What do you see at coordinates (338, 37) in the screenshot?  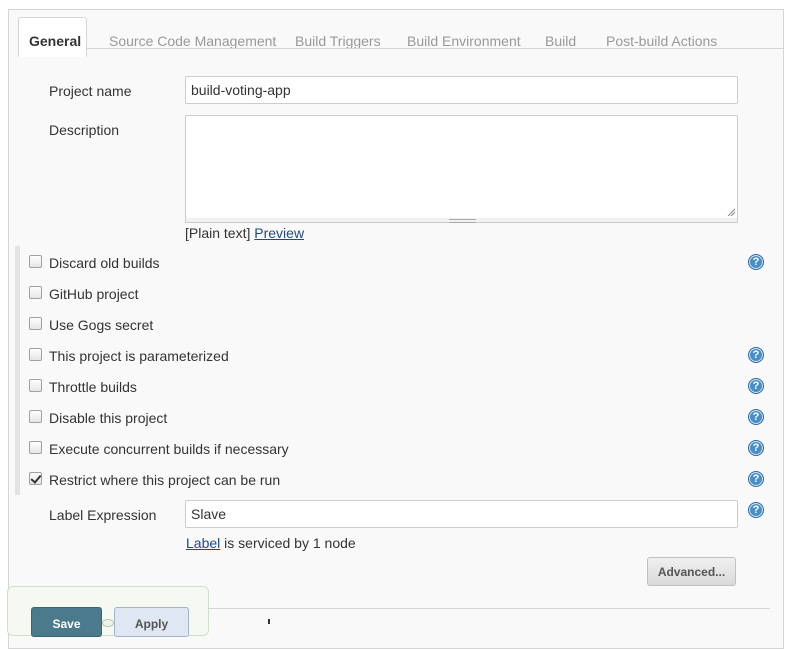 I see `tab-build-triggers: Build Triggers` at bounding box center [338, 37].